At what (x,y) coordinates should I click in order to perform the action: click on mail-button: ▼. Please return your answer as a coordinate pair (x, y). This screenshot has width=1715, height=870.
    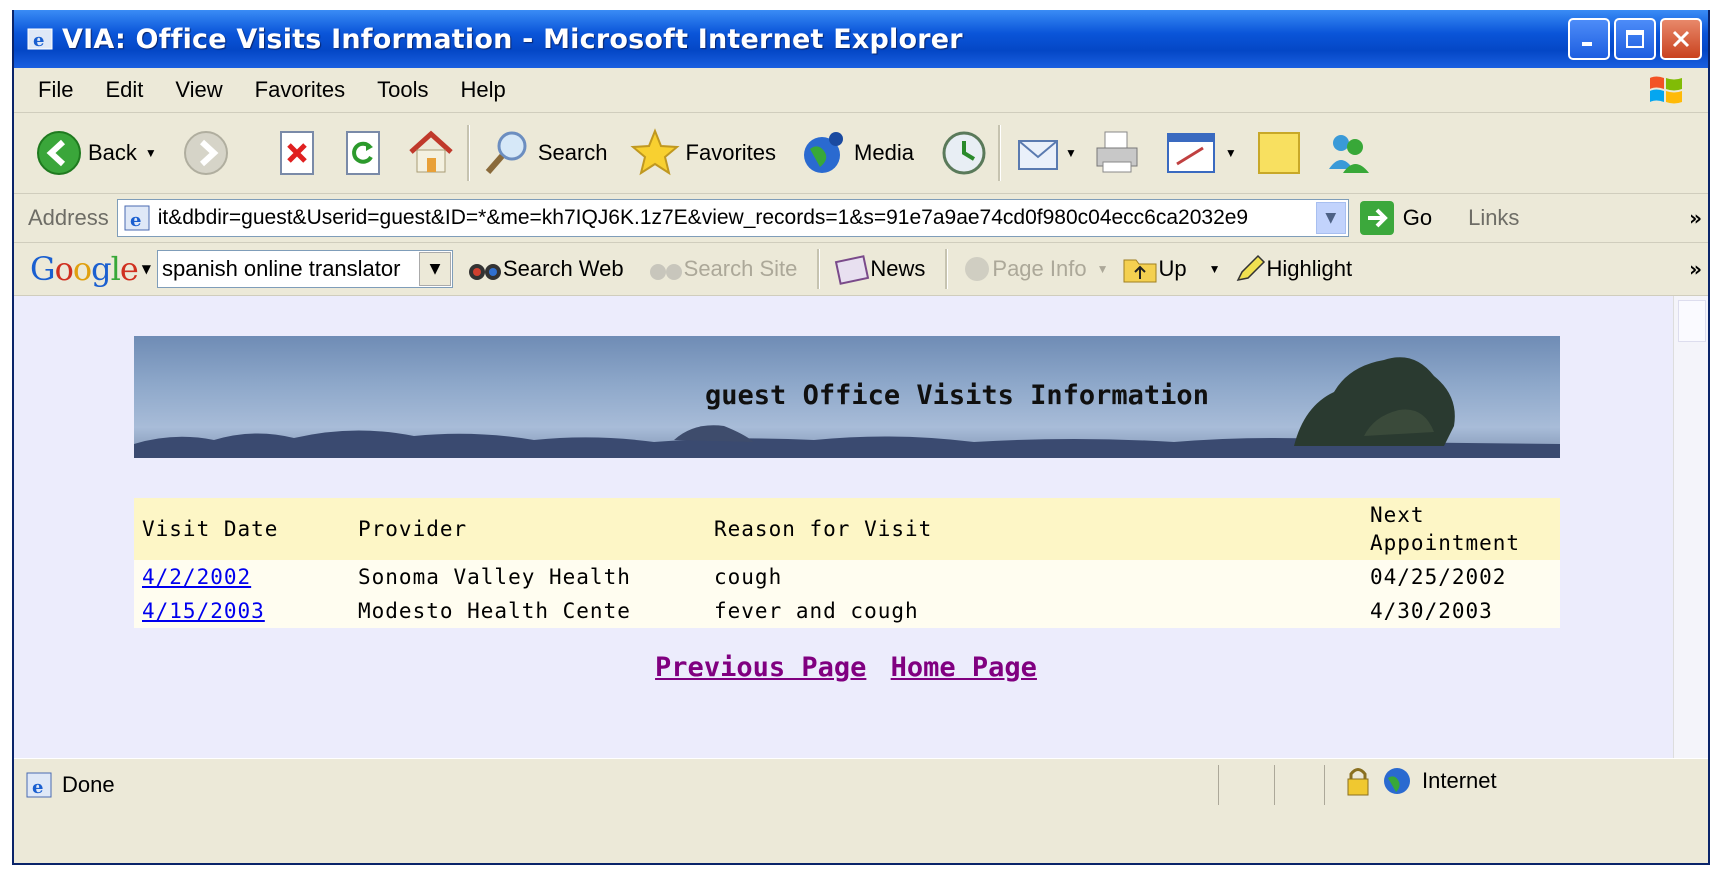
    Looking at the image, I should click on (1046, 153).